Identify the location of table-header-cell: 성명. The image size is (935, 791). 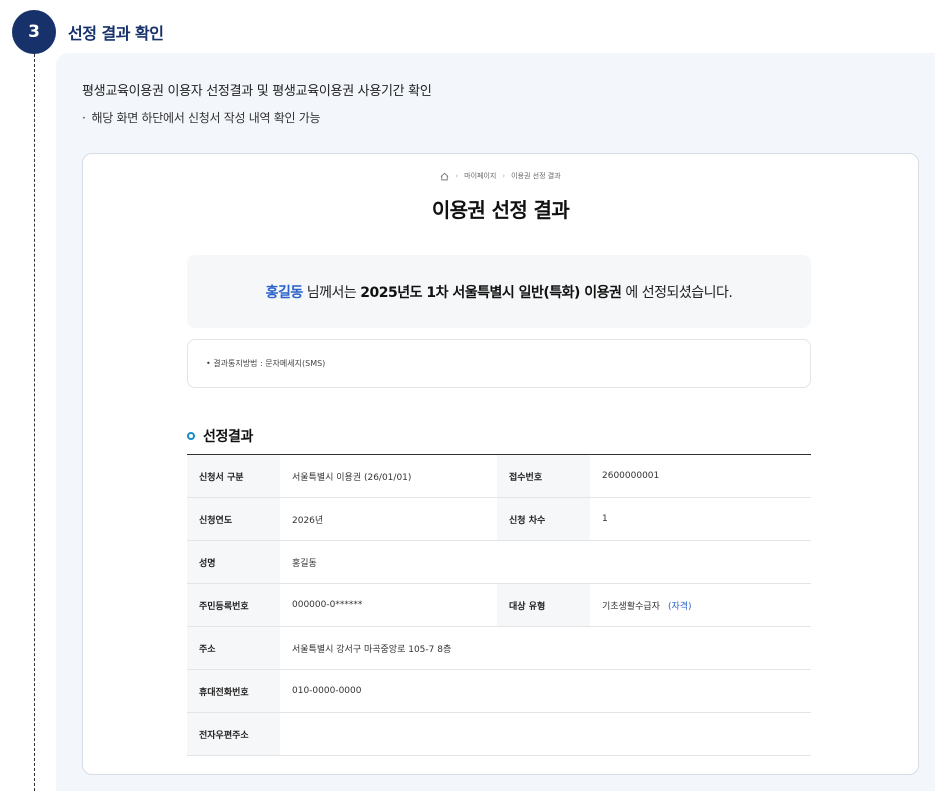
(233, 562).